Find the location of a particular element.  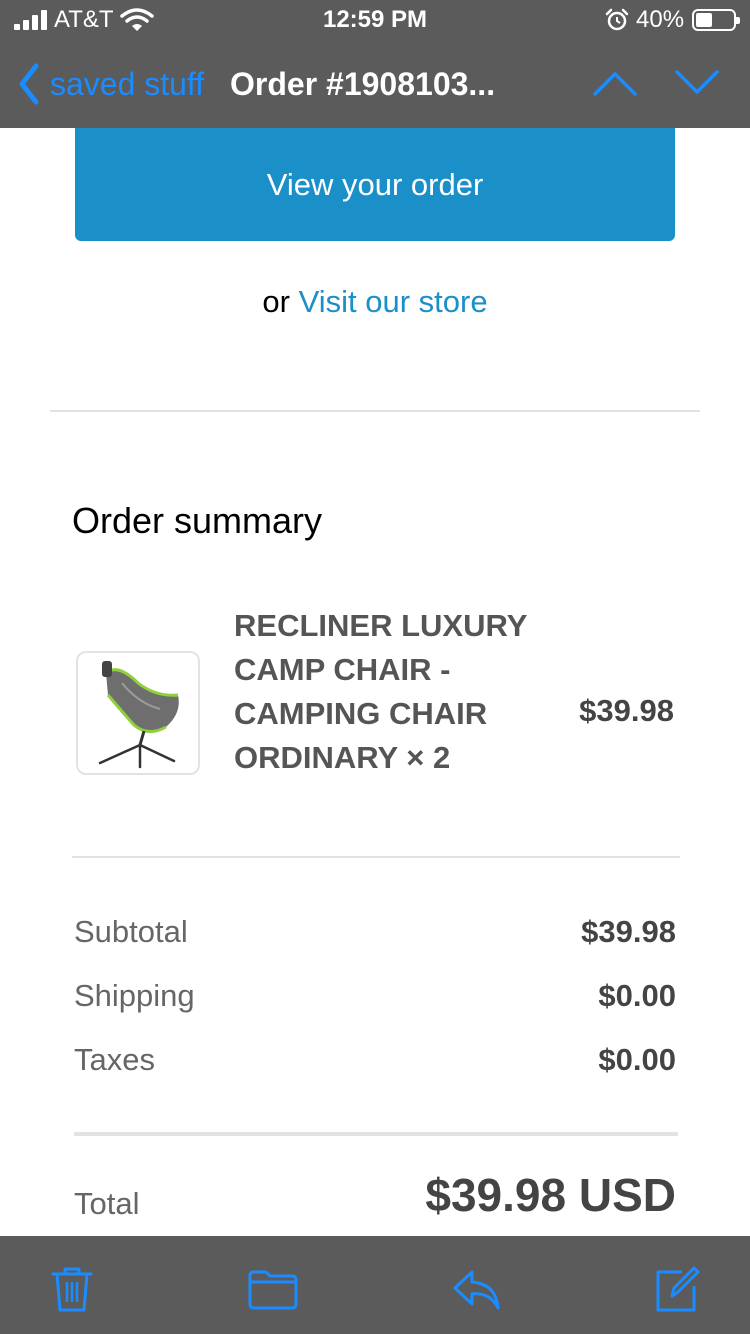

or-text: or is located at coordinates (276, 301).